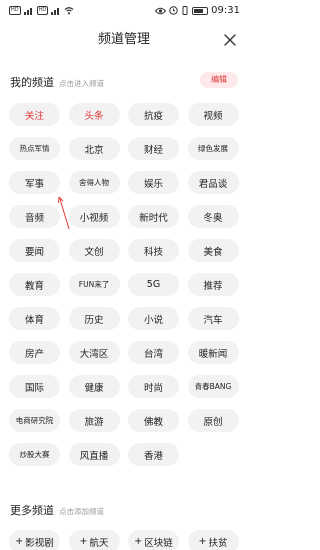 This screenshot has width=320, height=550. What do you see at coordinates (153, 386) in the screenshot?
I see `channel-chip: 时尚` at bounding box center [153, 386].